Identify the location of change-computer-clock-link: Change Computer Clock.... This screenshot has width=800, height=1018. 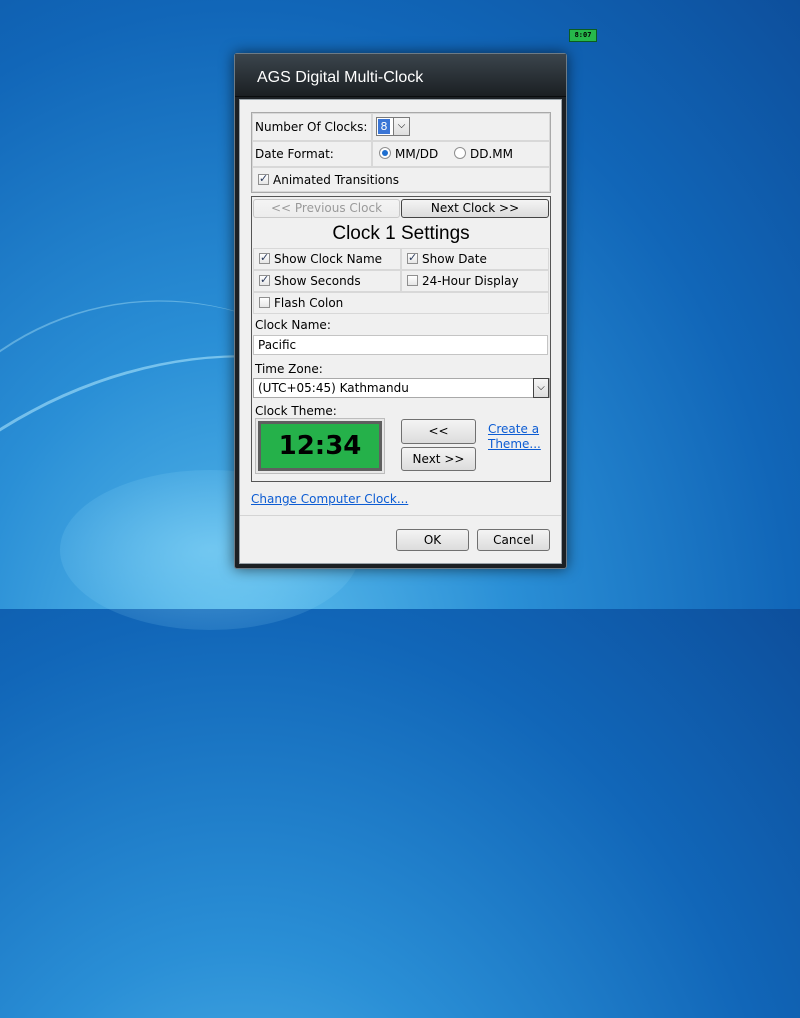
(329, 499).